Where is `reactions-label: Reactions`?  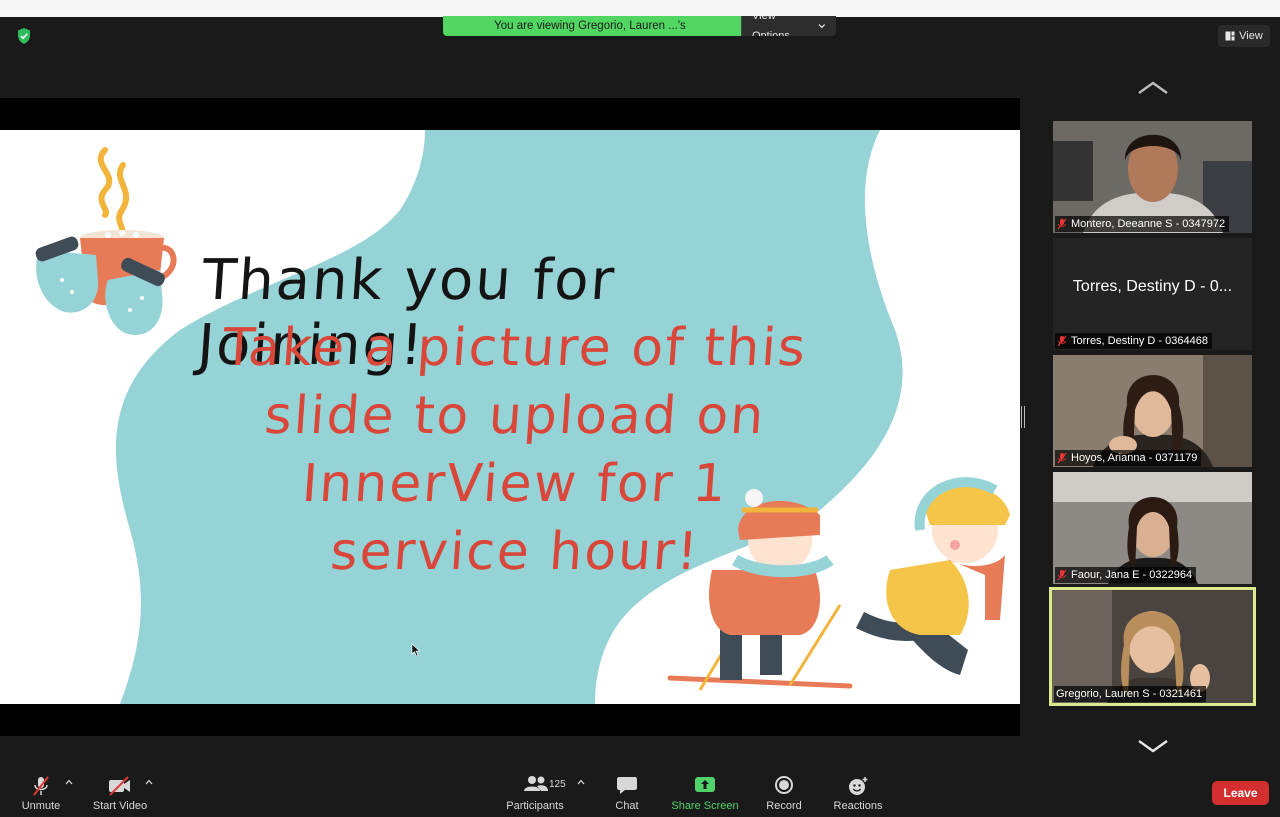
reactions-label: Reactions is located at coordinates (858, 806).